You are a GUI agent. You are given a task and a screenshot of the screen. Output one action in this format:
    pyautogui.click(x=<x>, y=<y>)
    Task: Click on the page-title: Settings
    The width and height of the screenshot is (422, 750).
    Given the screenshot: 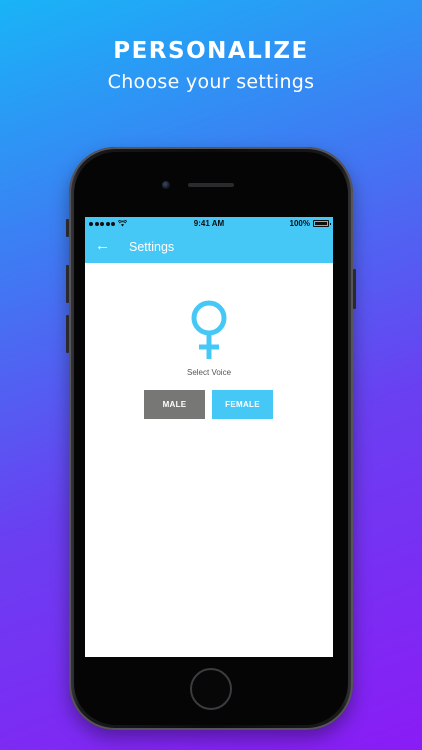 What is the action you would take?
    pyautogui.click(x=152, y=247)
    